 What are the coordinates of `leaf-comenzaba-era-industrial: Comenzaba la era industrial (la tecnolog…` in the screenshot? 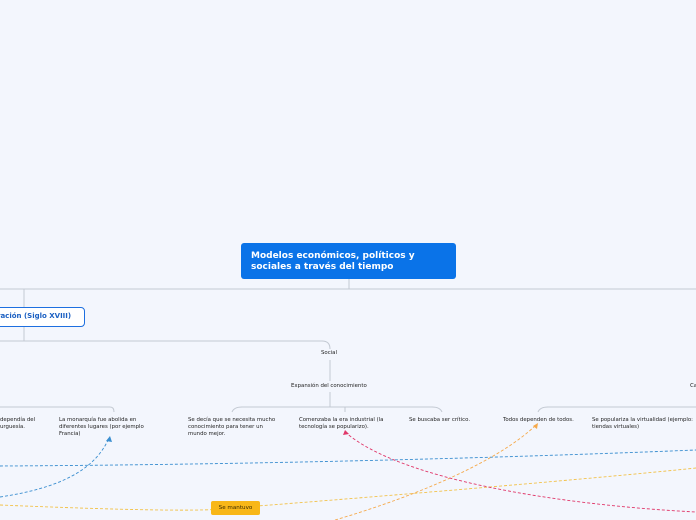 It's located at (346, 424).